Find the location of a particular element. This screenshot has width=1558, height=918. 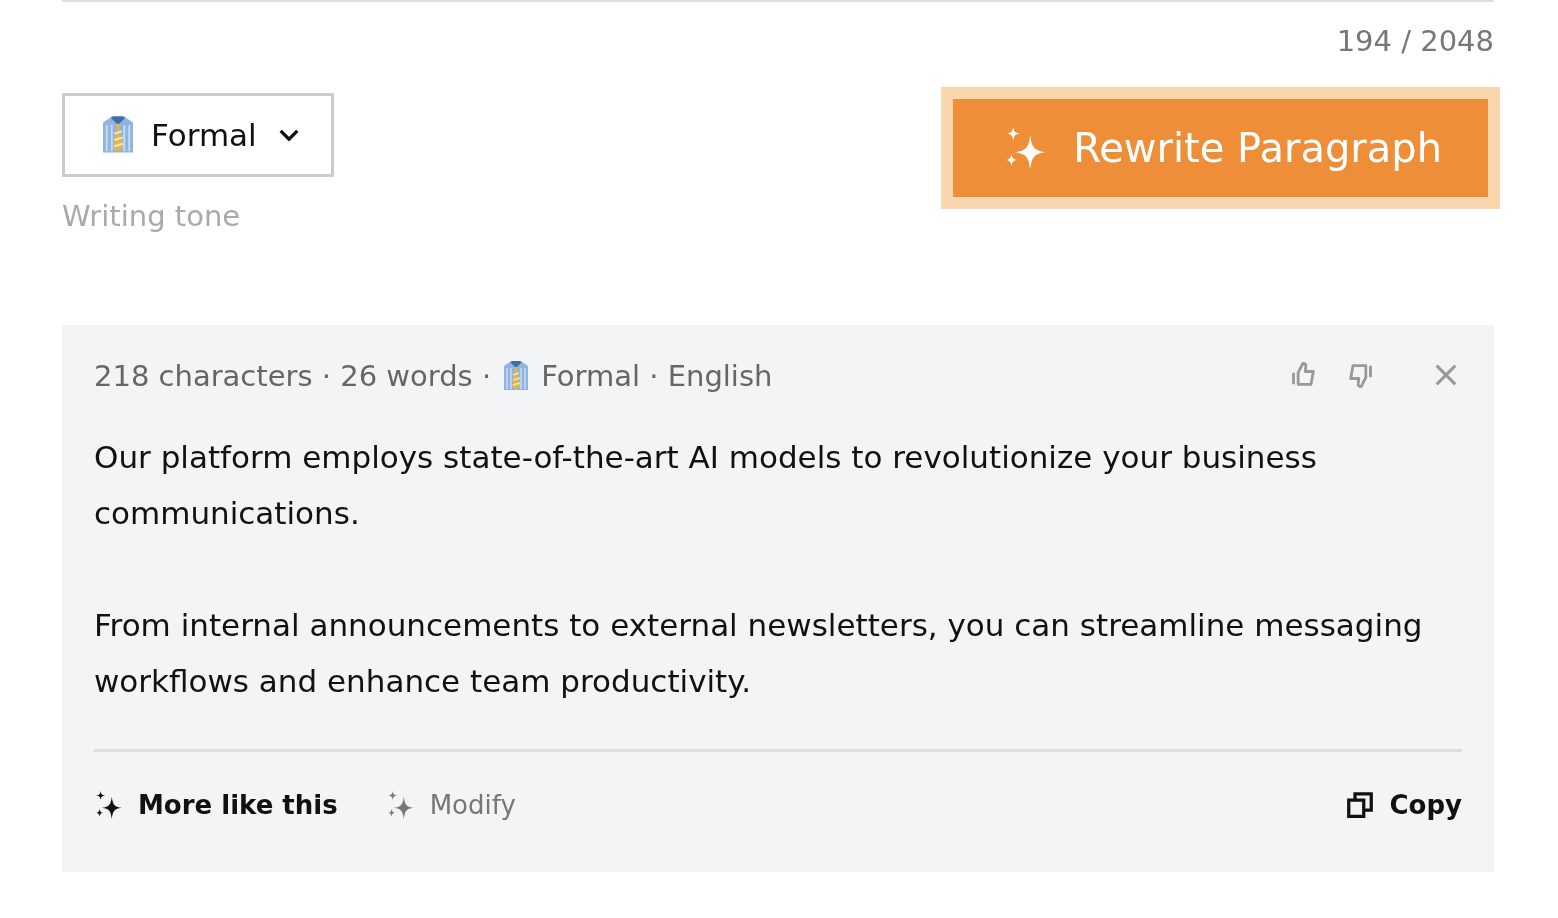

copy-button: Copy is located at coordinates (1403, 805).